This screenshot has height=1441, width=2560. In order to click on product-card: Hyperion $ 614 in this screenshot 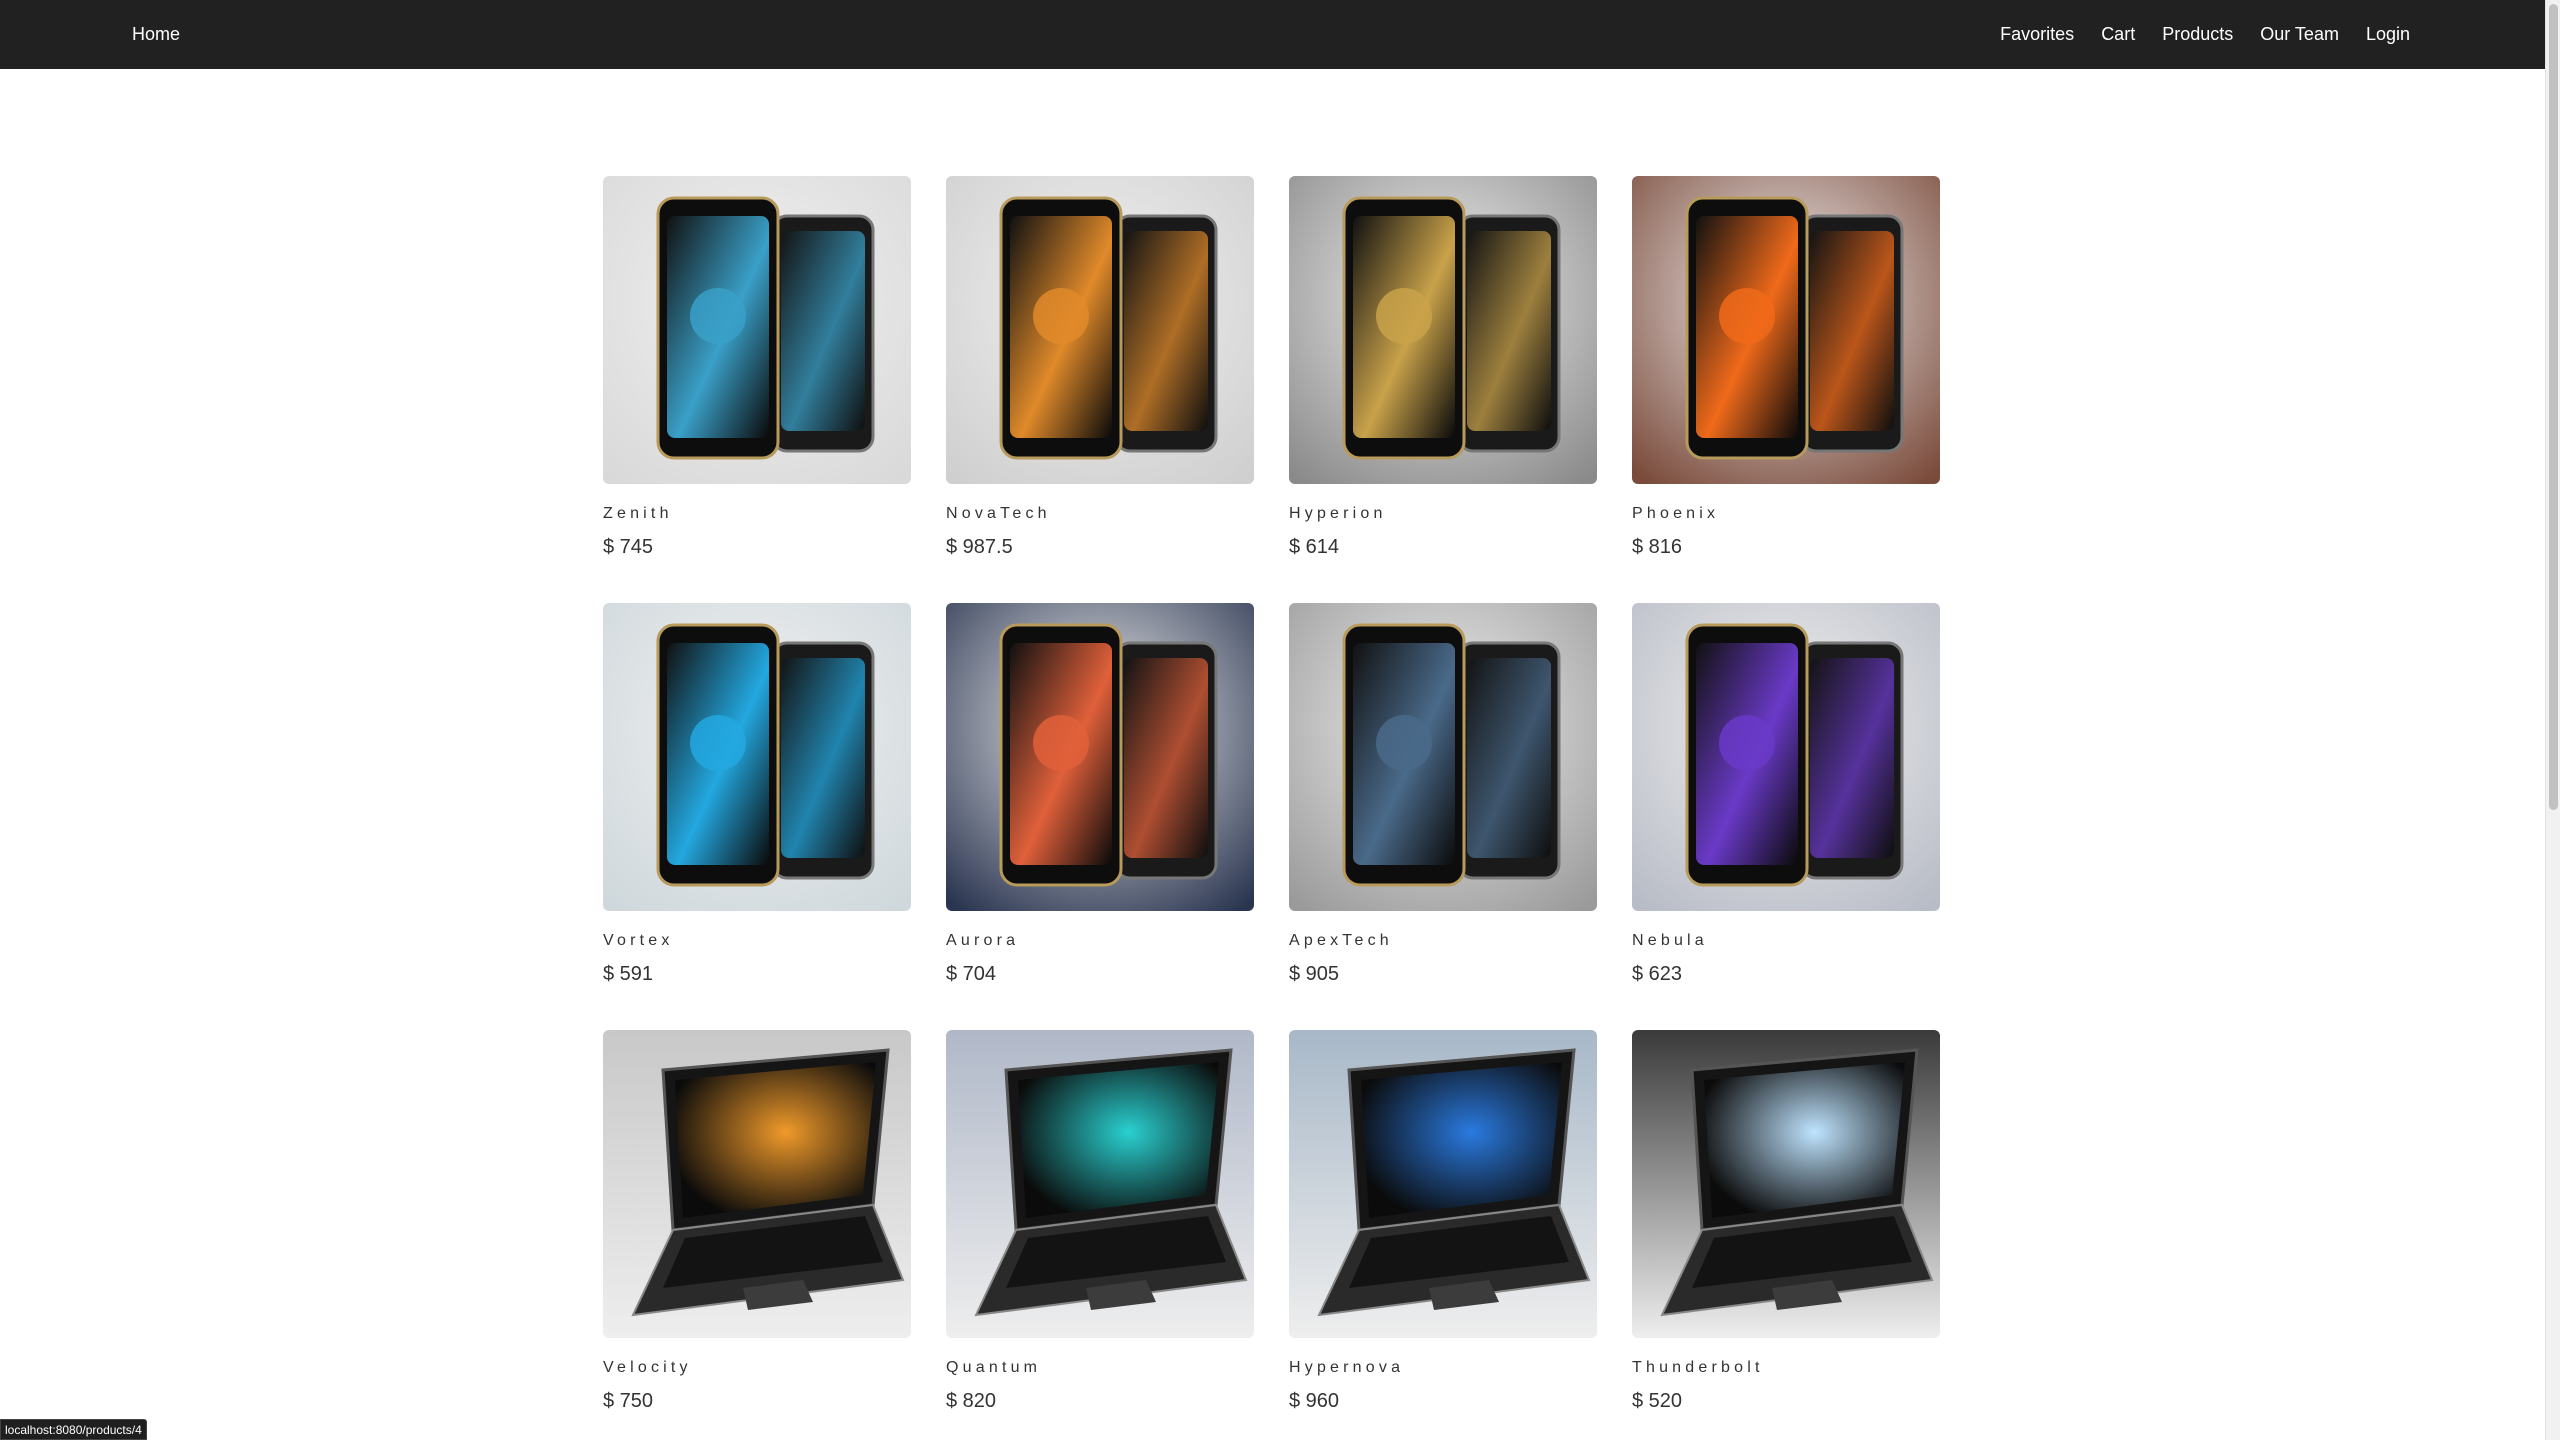, I will do `click(1443, 367)`.